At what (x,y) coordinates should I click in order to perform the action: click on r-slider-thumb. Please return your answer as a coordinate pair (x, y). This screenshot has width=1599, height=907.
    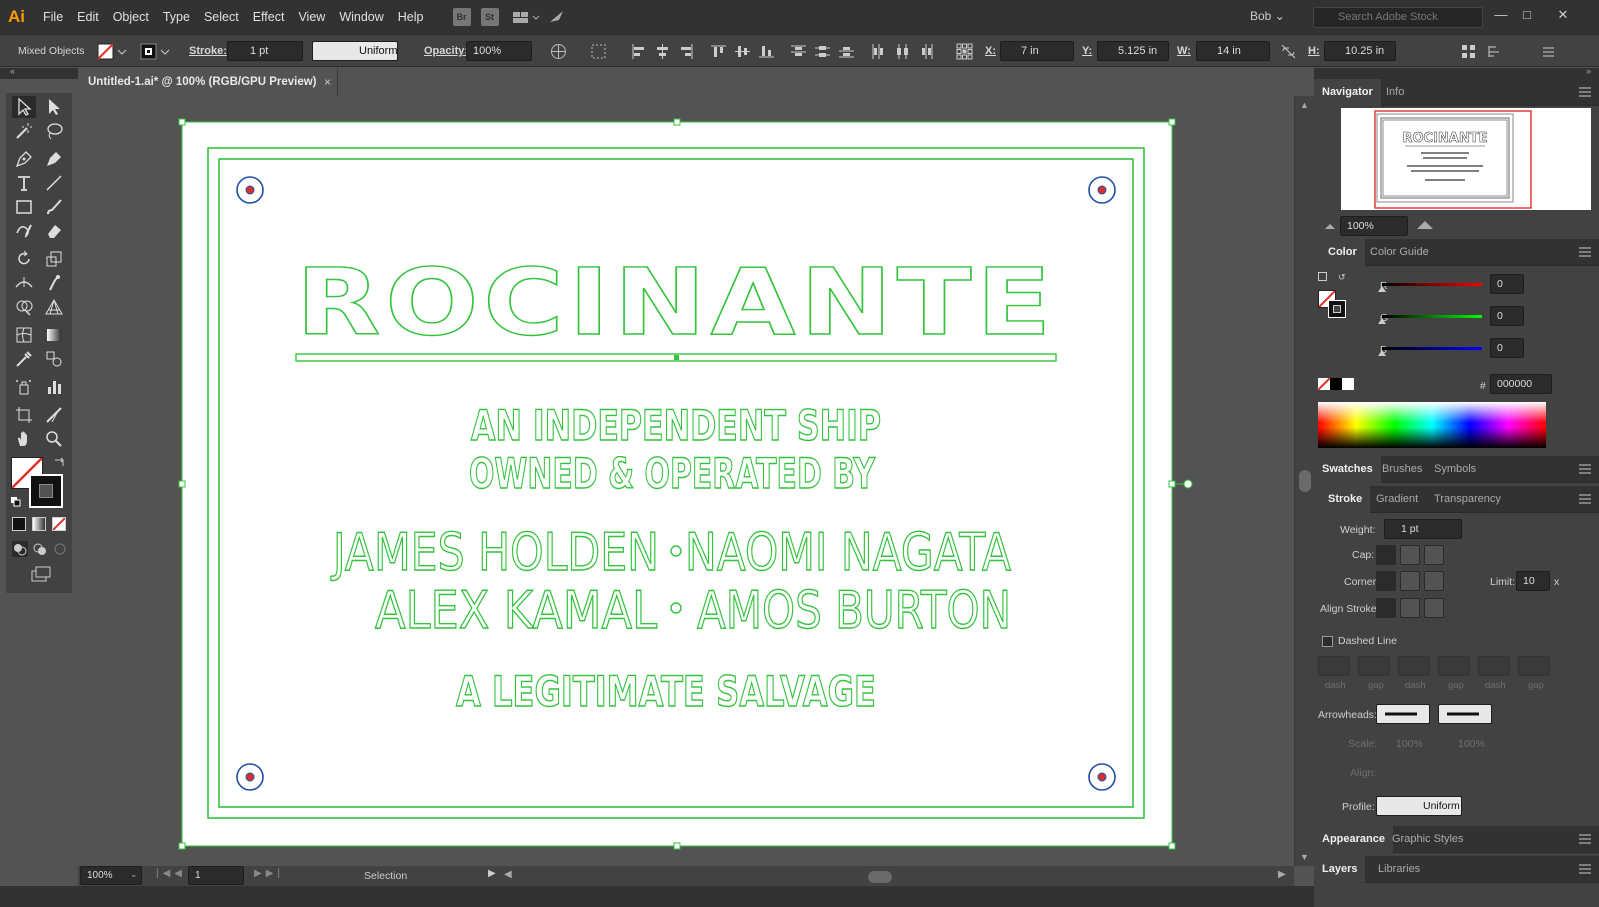
    Looking at the image, I should click on (1382, 289).